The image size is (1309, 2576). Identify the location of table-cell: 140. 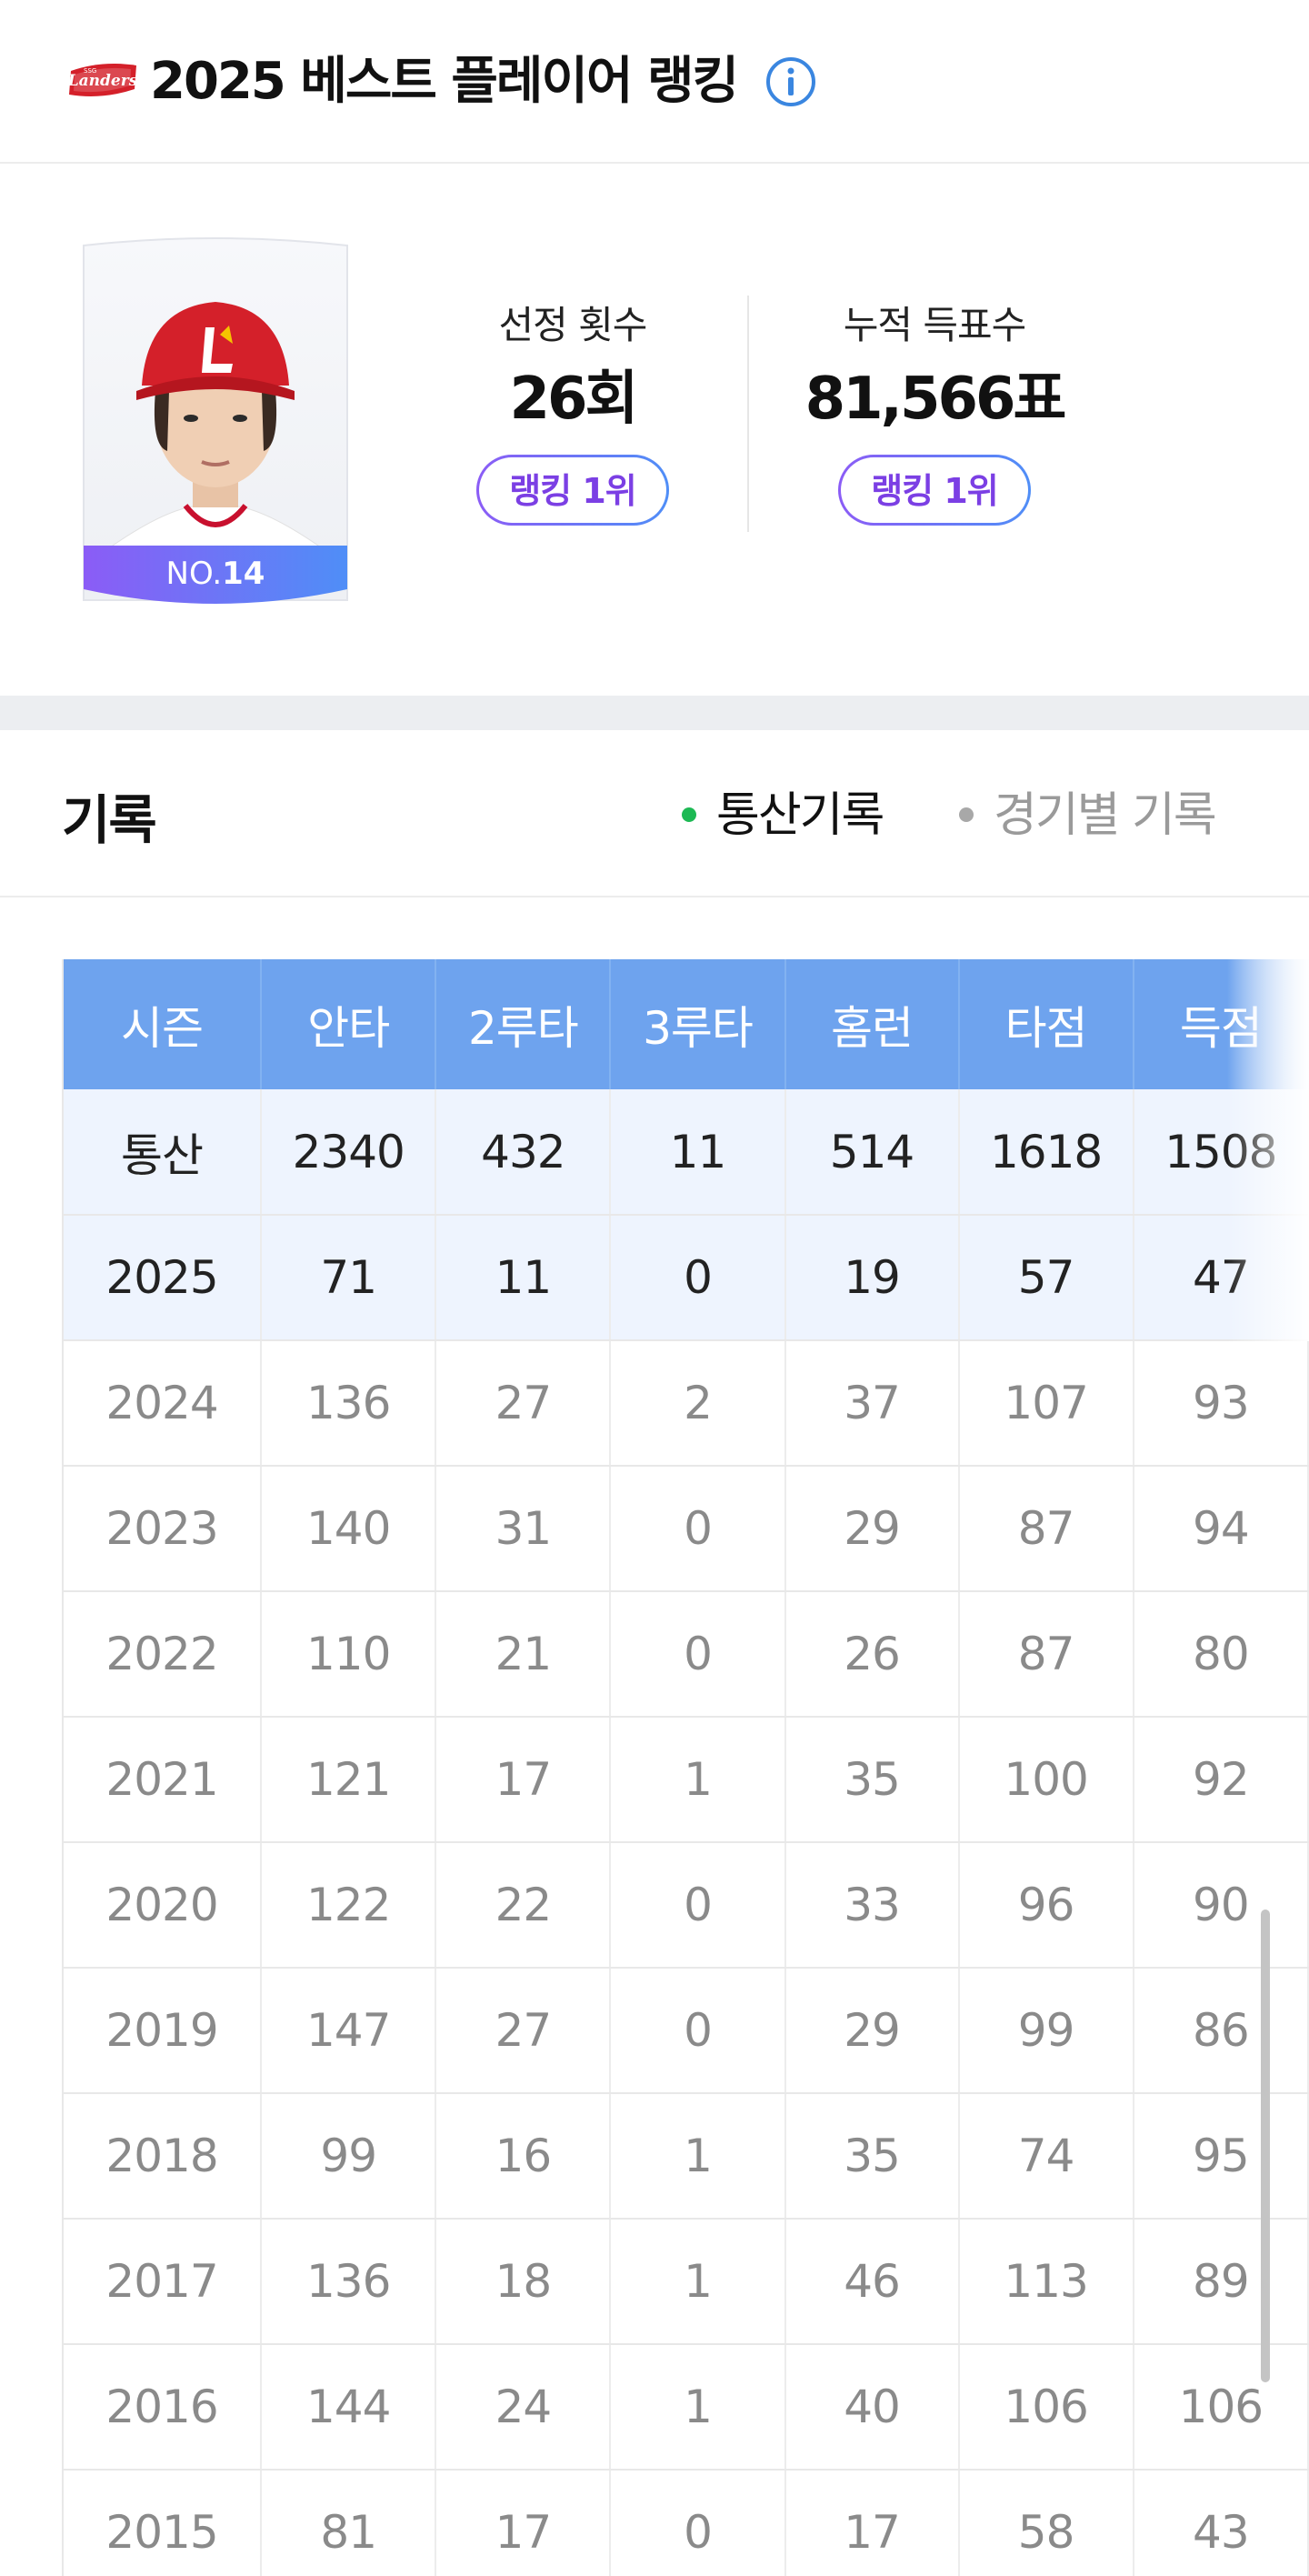
(349, 1529).